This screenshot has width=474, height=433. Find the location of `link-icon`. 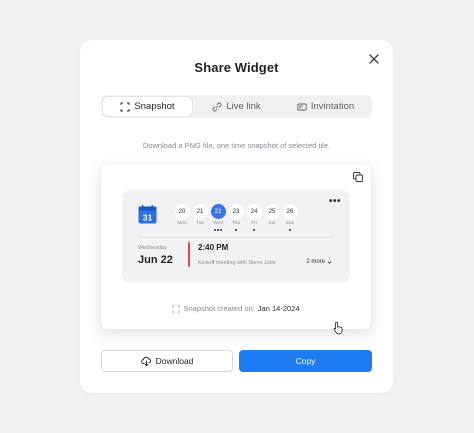

link-icon is located at coordinates (217, 107).